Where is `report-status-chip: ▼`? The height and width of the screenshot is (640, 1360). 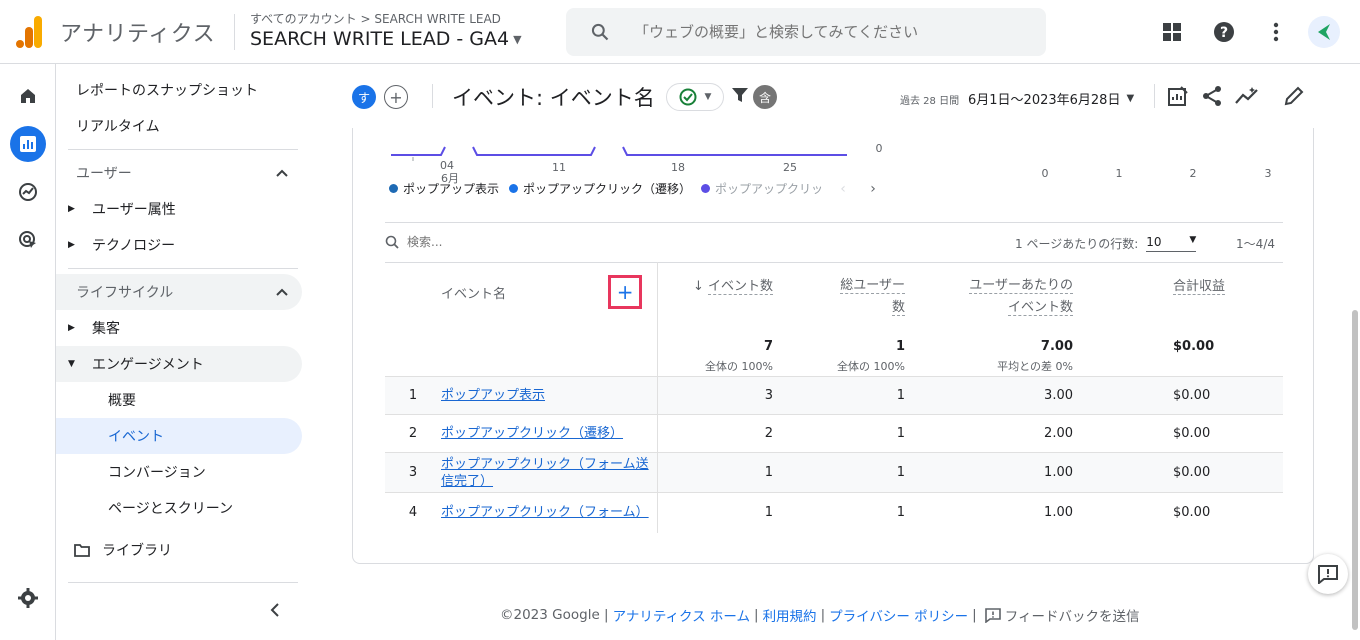 report-status-chip: ▼ is located at coordinates (695, 97).